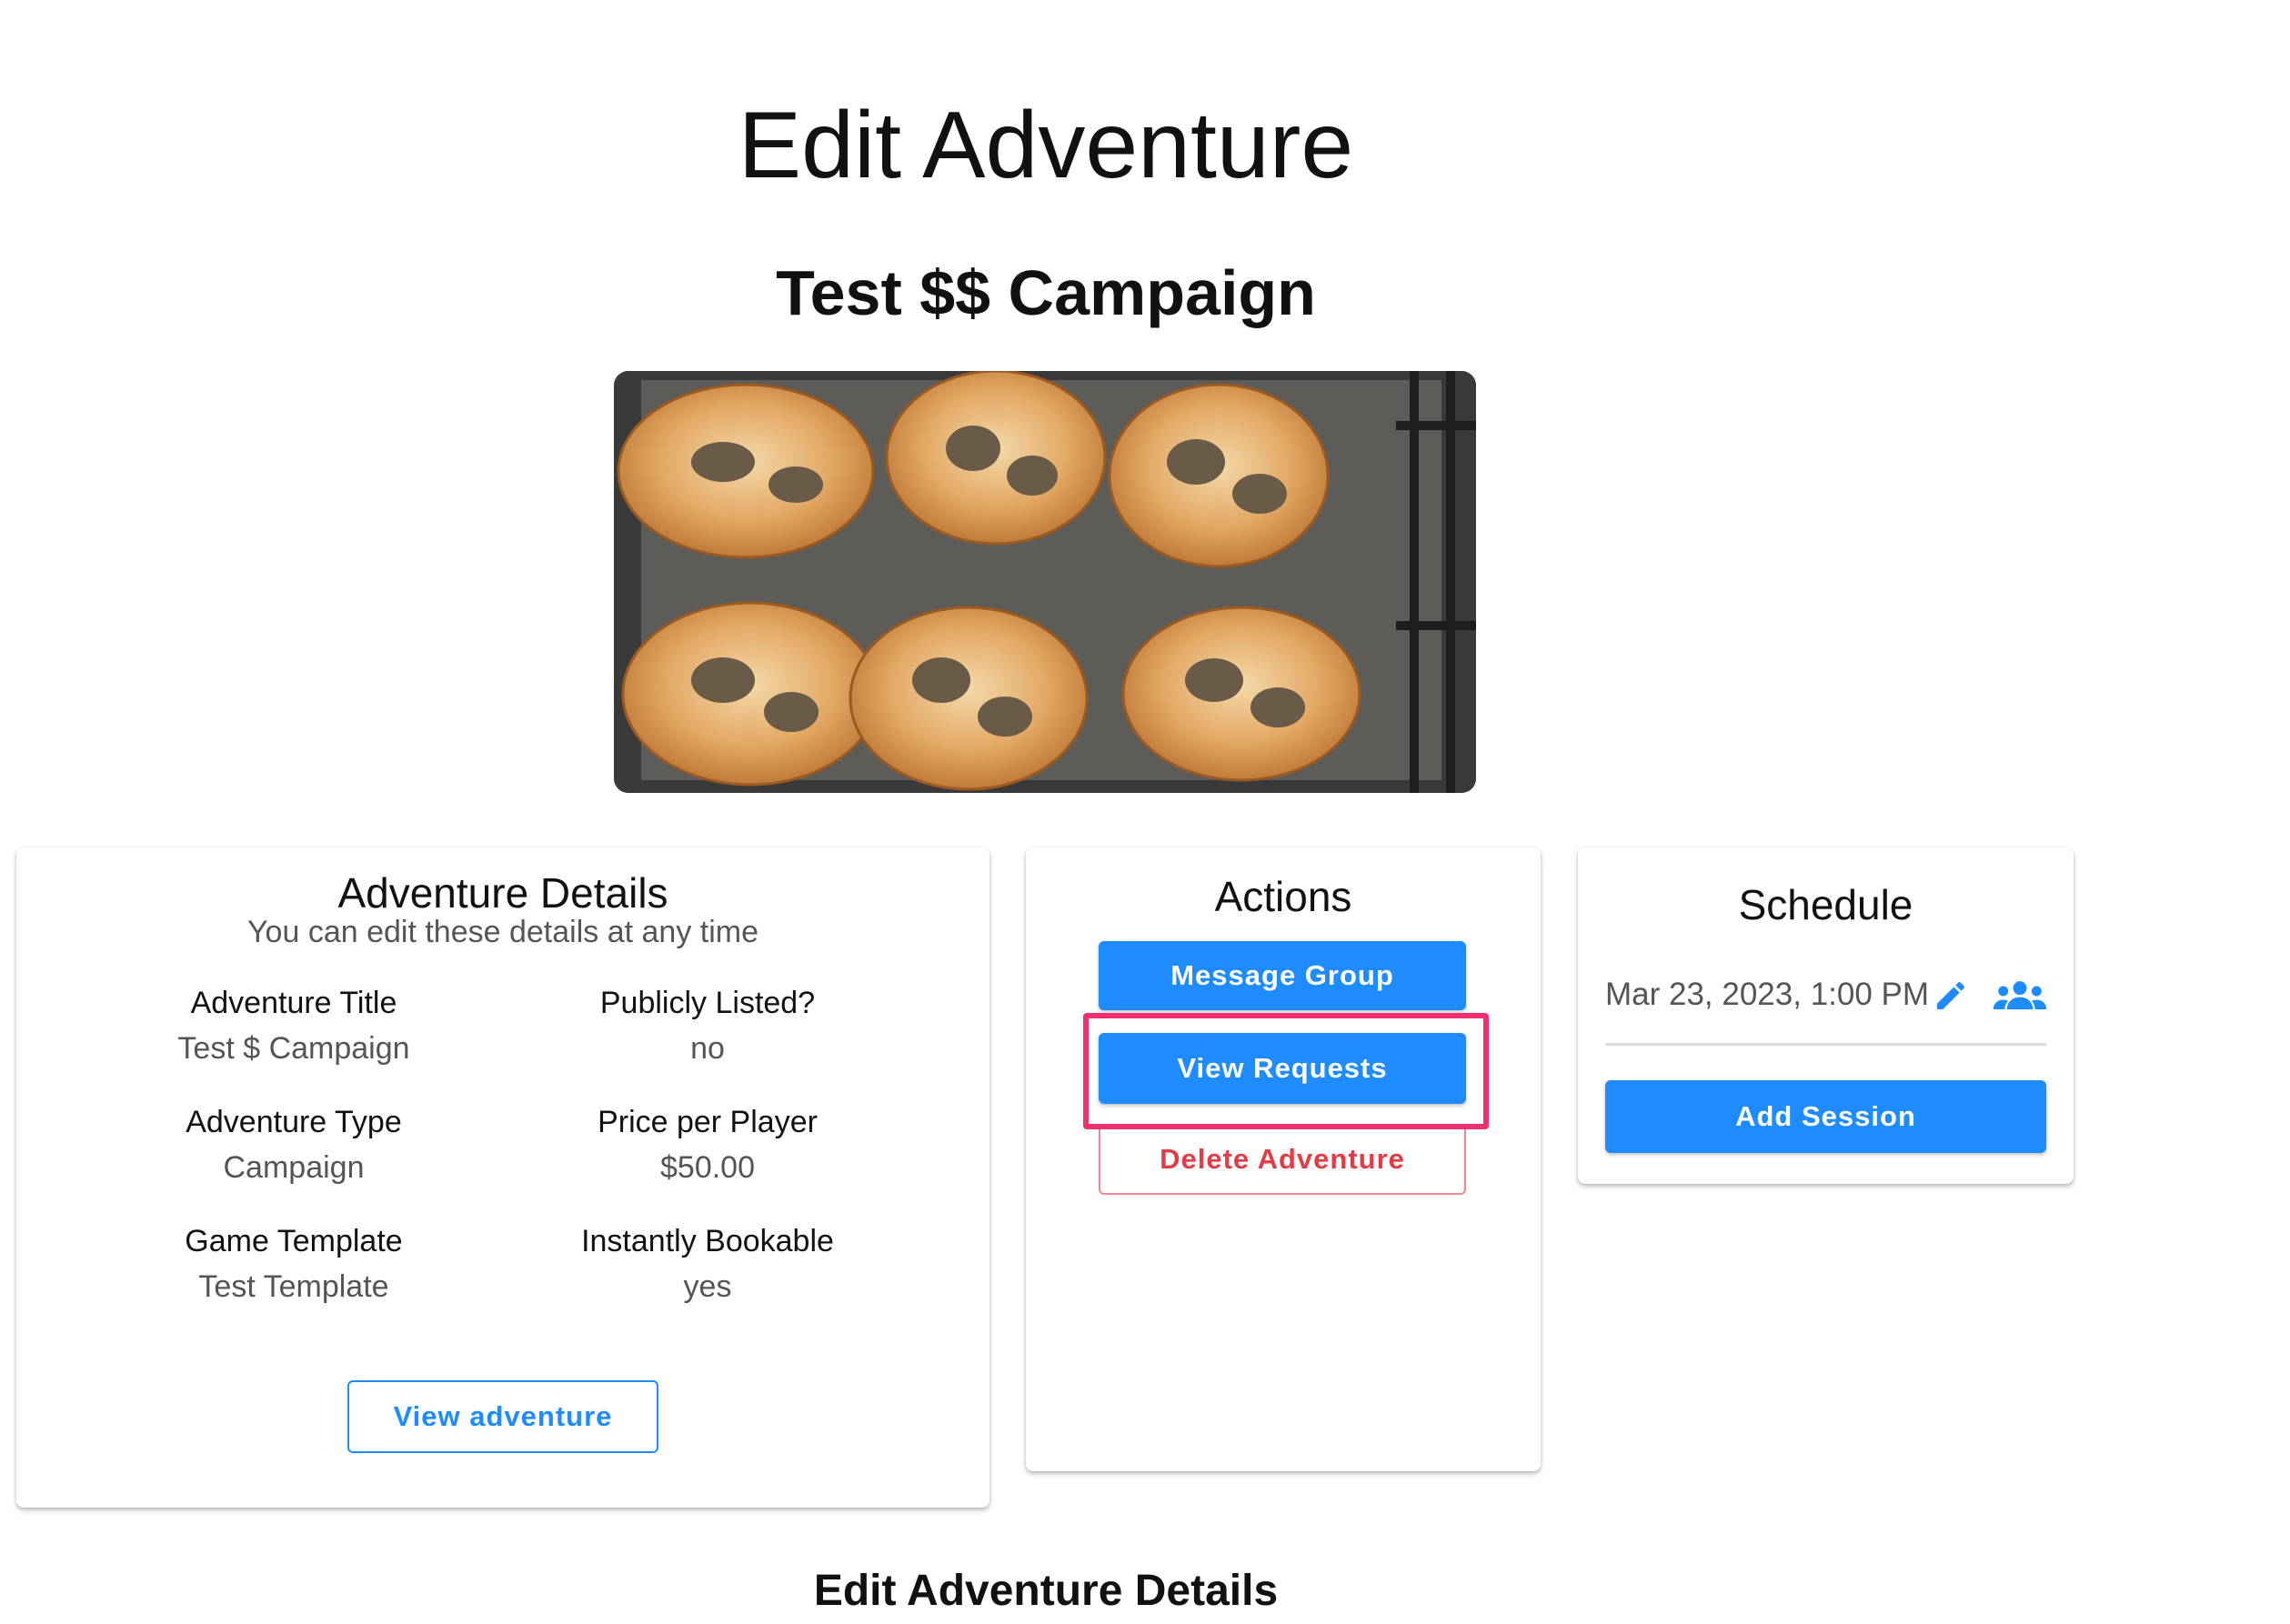 This screenshot has height=1624, width=2290. What do you see at coordinates (293, 1048) in the screenshot?
I see `field-value-adventure-title: Test $ Campaign` at bounding box center [293, 1048].